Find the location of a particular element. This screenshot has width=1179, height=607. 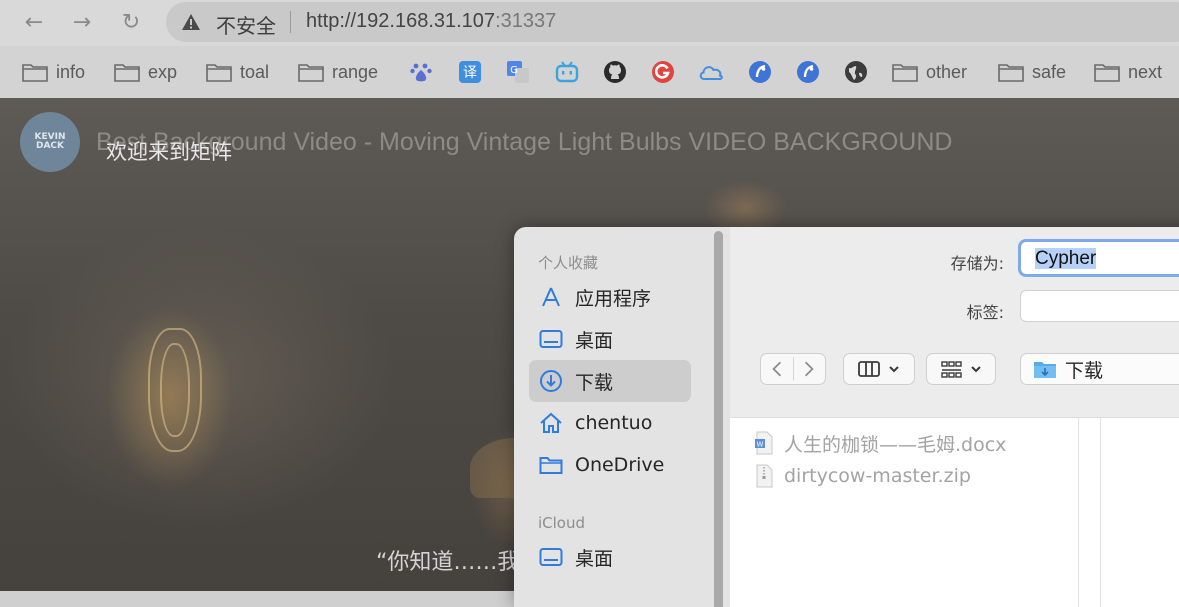

sidebar-item-downloads: 下载 is located at coordinates (610, 381).